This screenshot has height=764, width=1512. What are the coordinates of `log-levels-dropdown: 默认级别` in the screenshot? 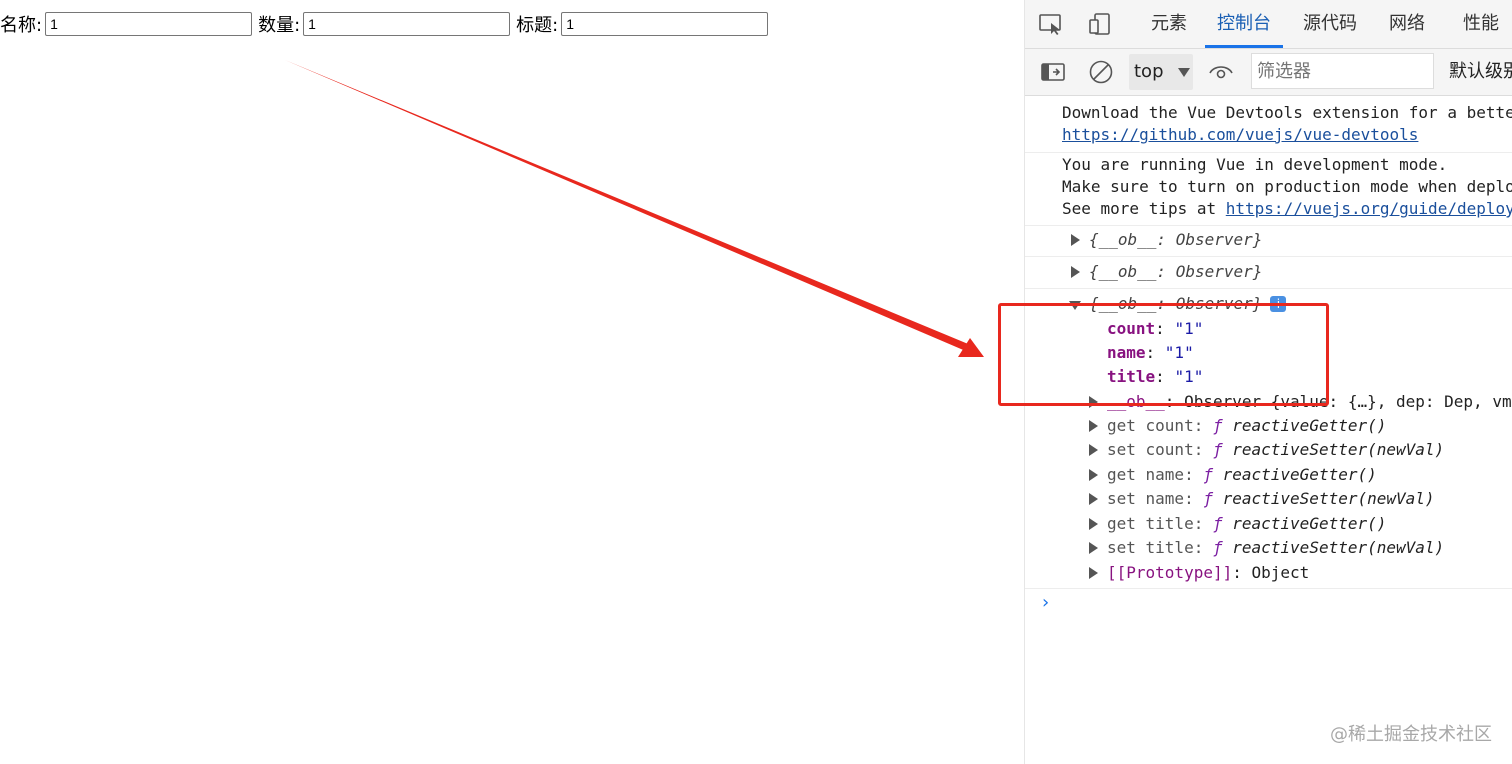 It's located at (1480, 72).